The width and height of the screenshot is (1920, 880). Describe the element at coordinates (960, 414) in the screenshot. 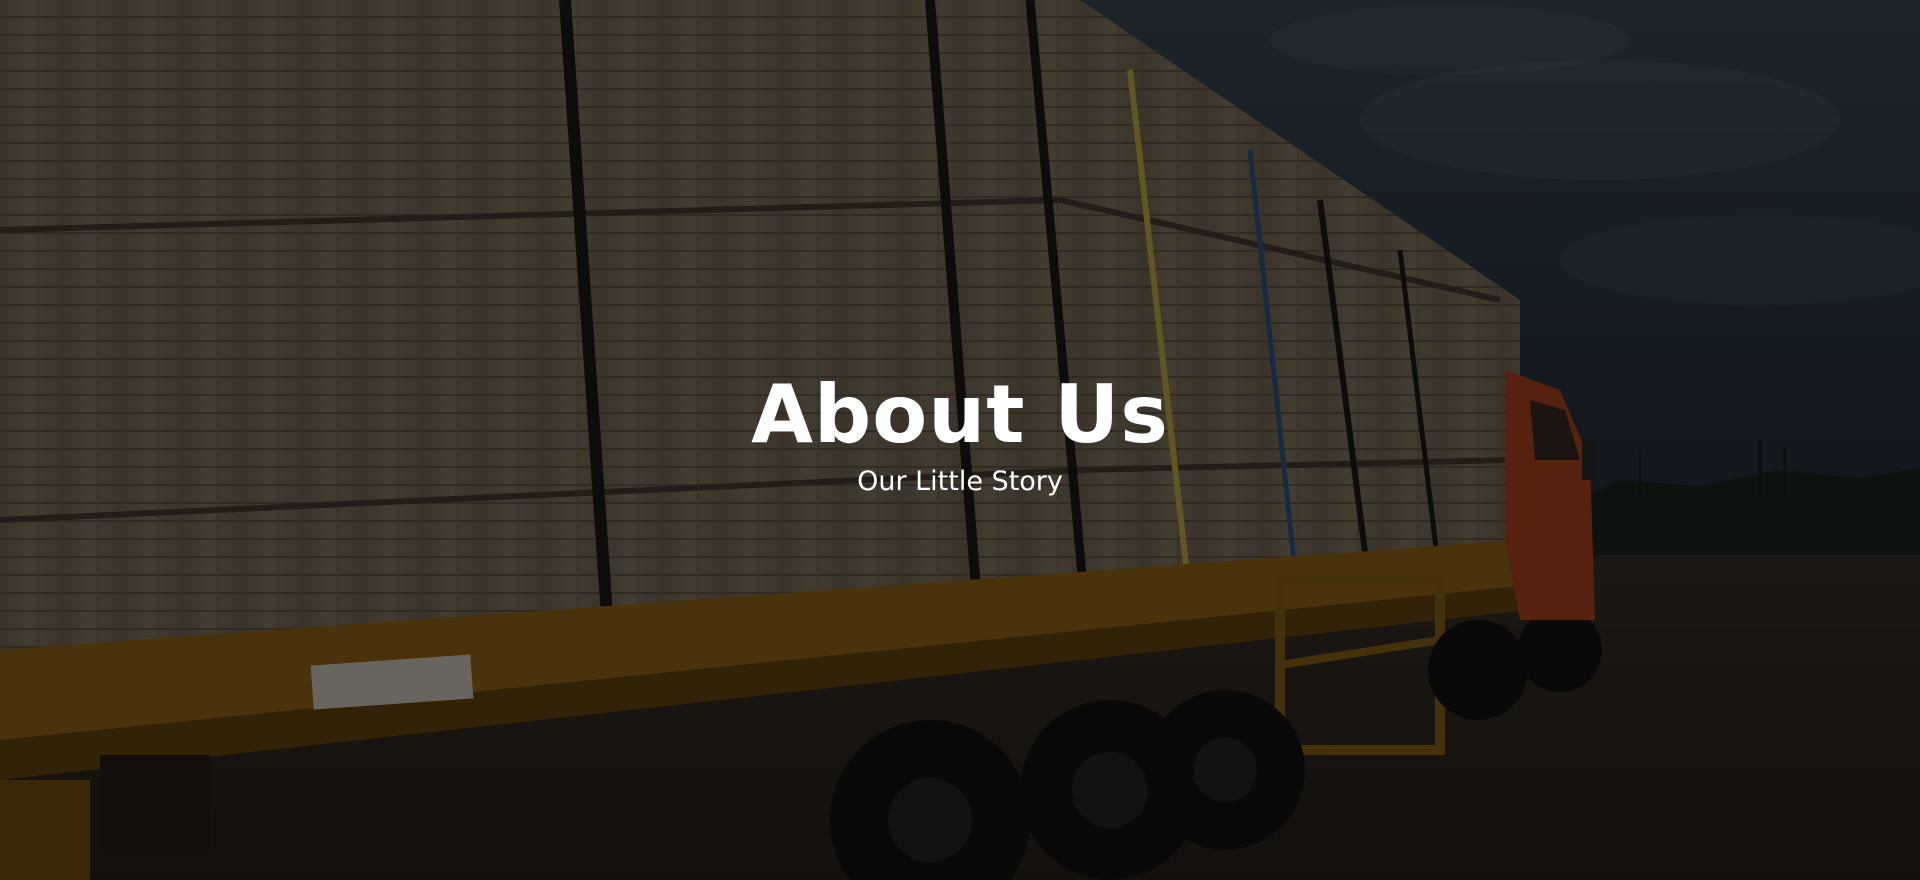

I see `page-title: About Us` at that location.